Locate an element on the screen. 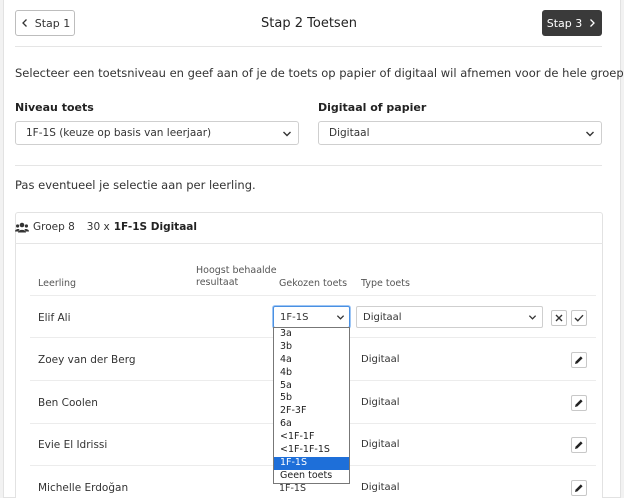  modus-select-value: Digitaal is located at coordinates (349, 133).